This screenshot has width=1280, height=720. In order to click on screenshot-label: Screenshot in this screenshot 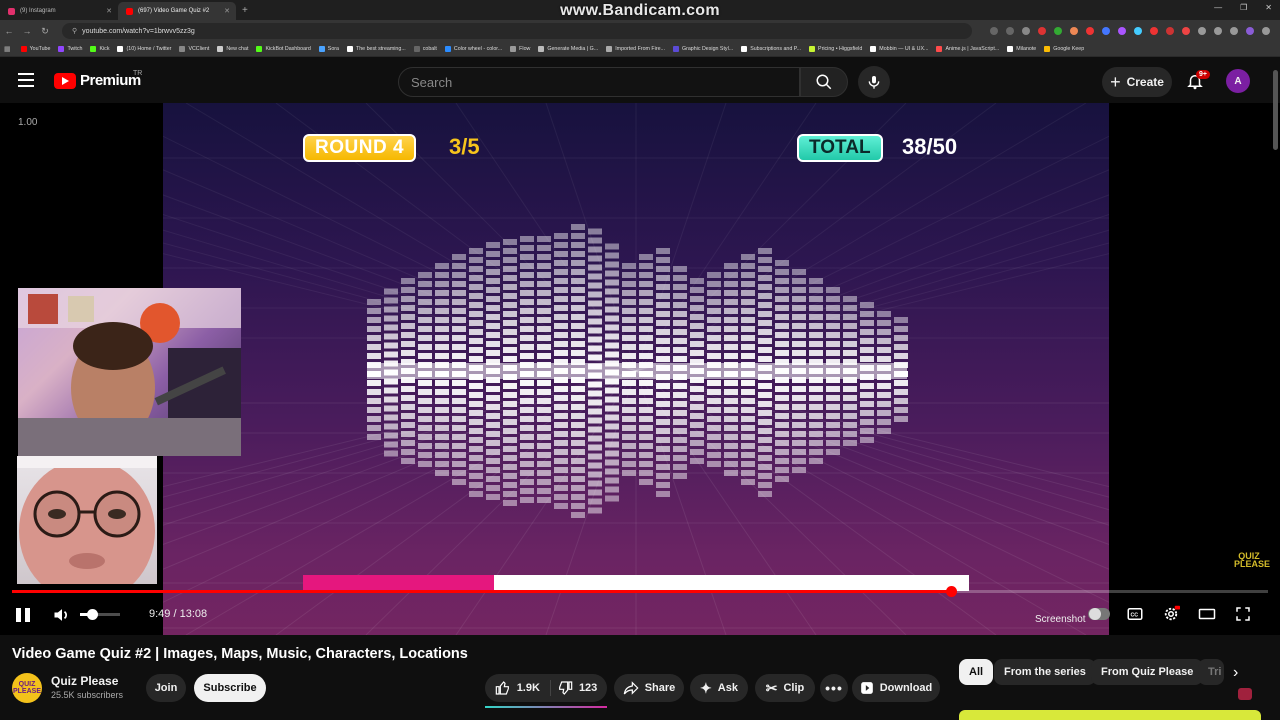, I will do `click(1060, 619)`.